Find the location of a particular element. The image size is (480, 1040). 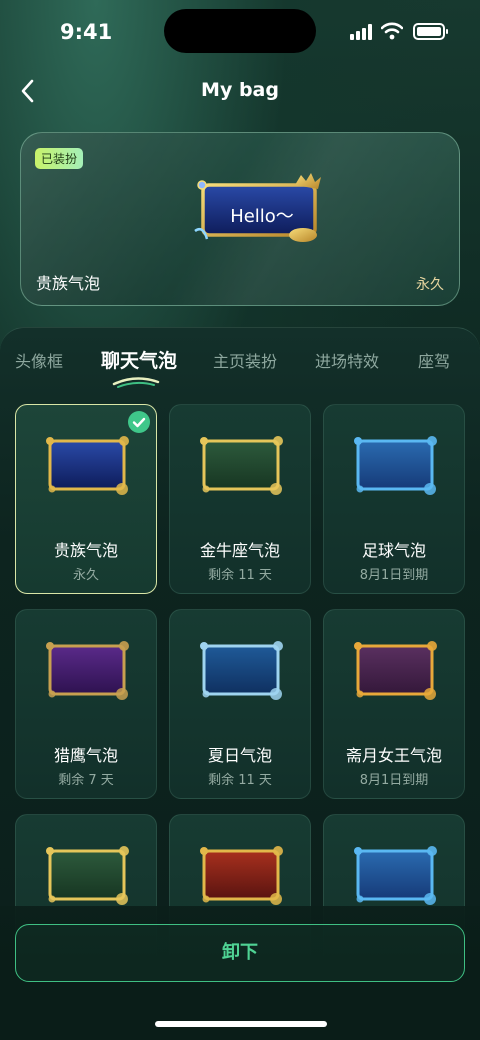

tab-homepage-decor: 主页装扮 is located at coordinates (245, 360).